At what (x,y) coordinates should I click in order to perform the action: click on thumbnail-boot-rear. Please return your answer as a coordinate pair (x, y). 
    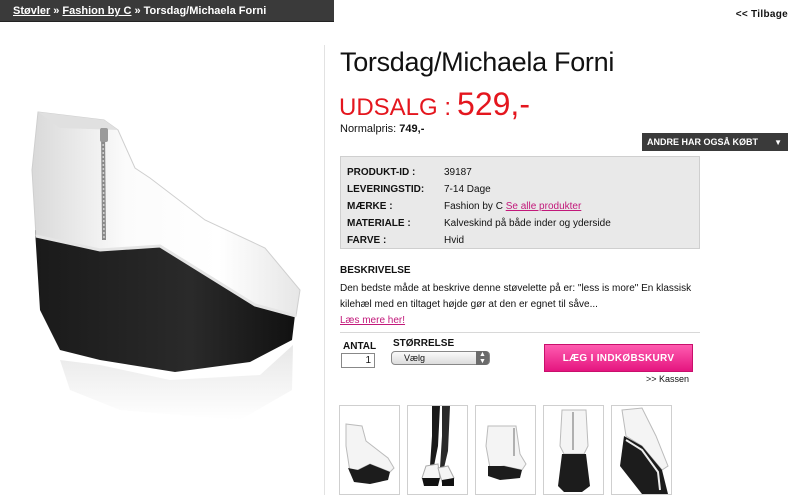
    Looking at the image, I should click on (573, 450).